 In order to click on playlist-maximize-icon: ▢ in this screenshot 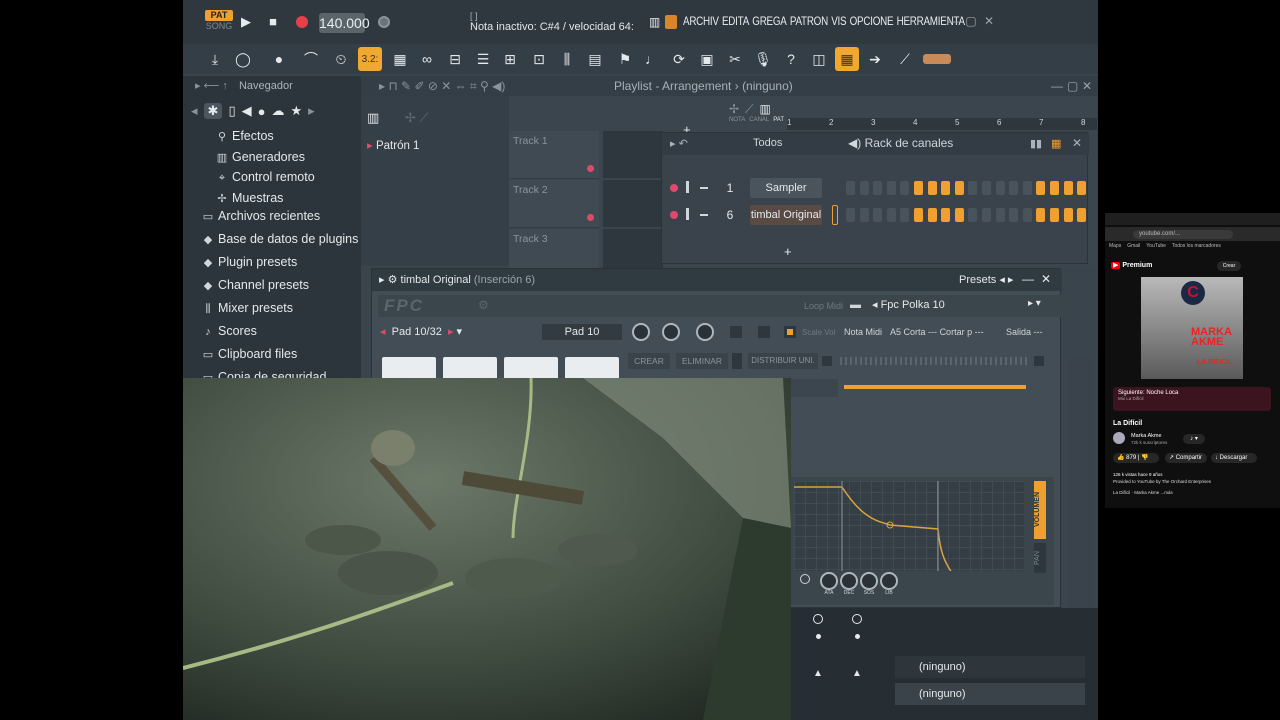, I will do `click(1072, 86)`.